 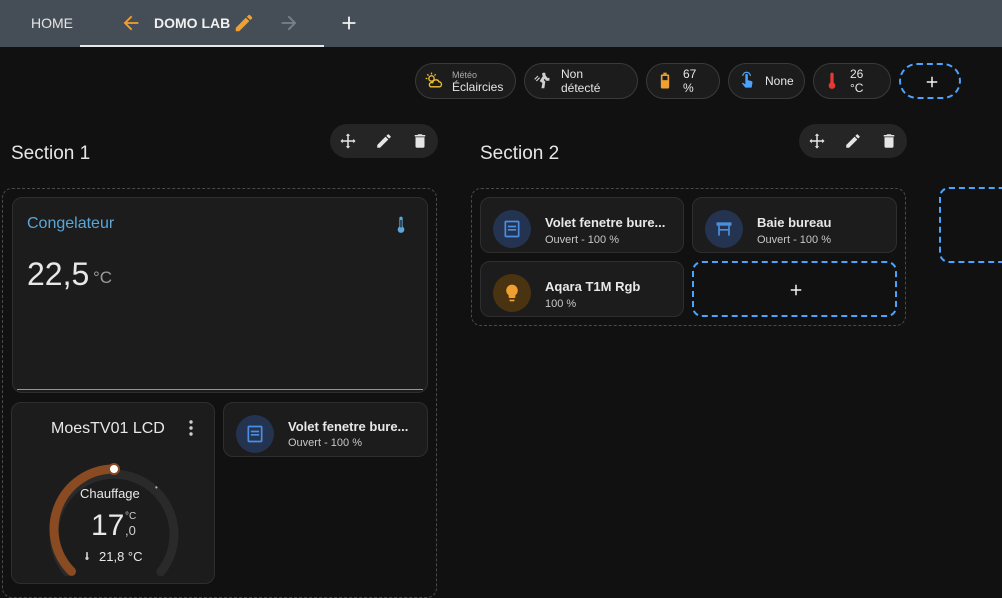 I want to click on badge-battery: 67 %, so click(x=683, y=81).